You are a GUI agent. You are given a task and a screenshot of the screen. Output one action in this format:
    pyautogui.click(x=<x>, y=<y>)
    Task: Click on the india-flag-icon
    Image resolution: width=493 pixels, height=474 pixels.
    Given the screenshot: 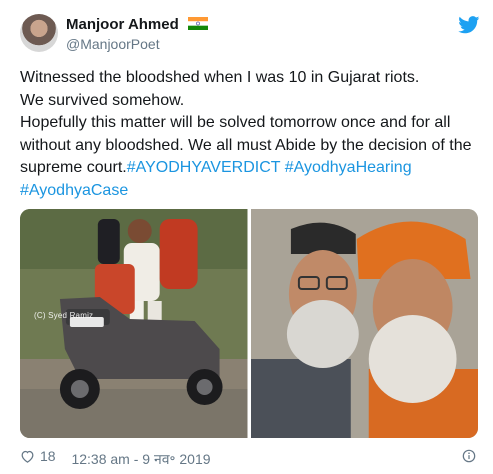 What is the action you would take?
    pyautogui.click(x=197, y=23)
    